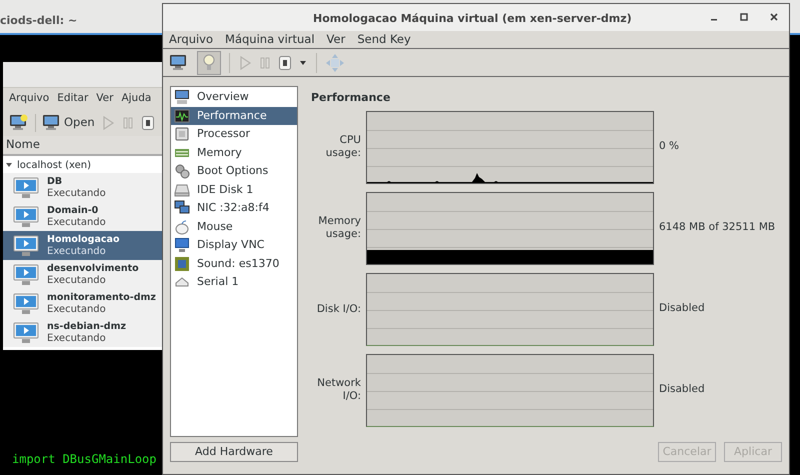 The height and width of the screenshot is (475, 800). I want to click on graph-value: 0 %, so click(669, 146).